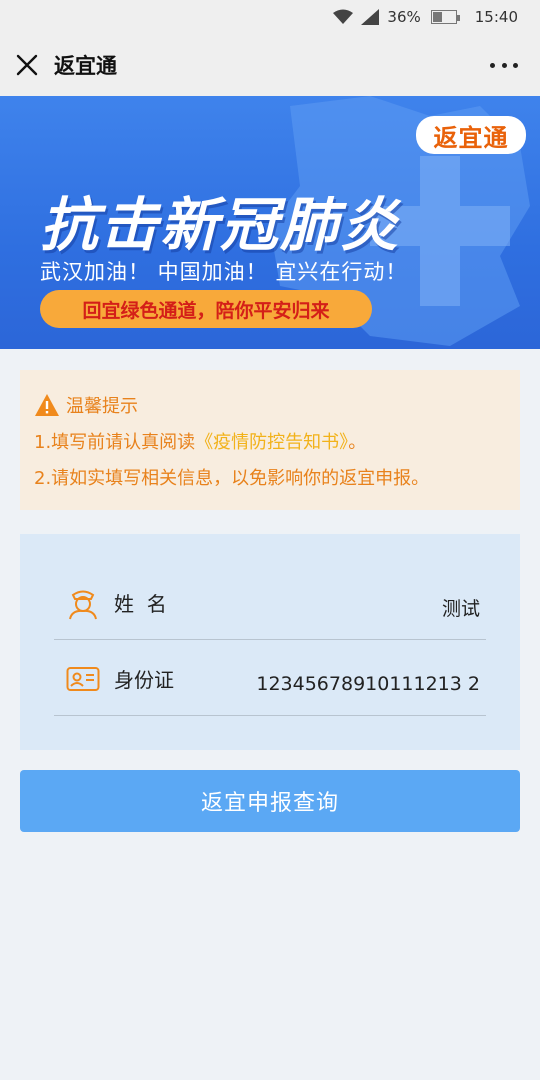 Image resolution: width=540 pixels, height=1080 pixels. I want to click on notice-line-1-text: 1.填写前请认真阅读, so click(115, 442).